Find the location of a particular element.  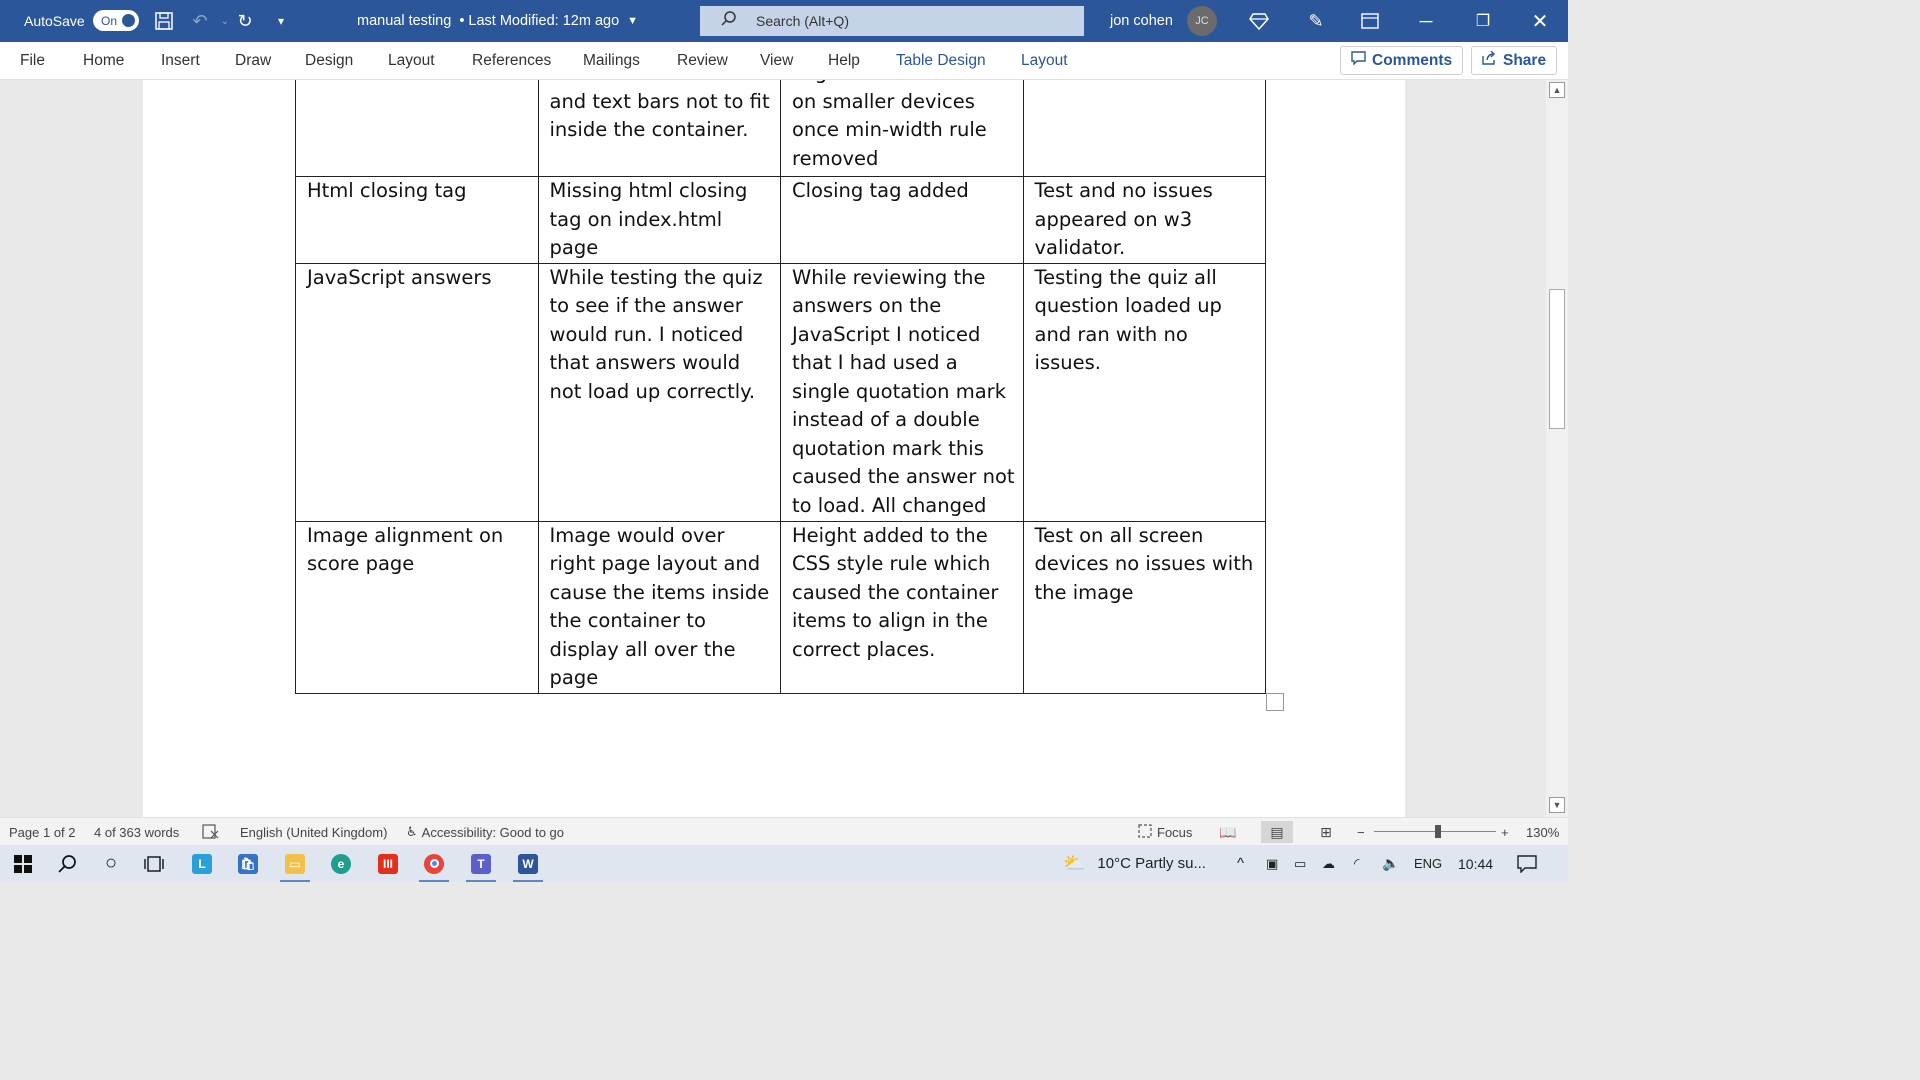

tab-home: Home is located at coordinates (103, 61).